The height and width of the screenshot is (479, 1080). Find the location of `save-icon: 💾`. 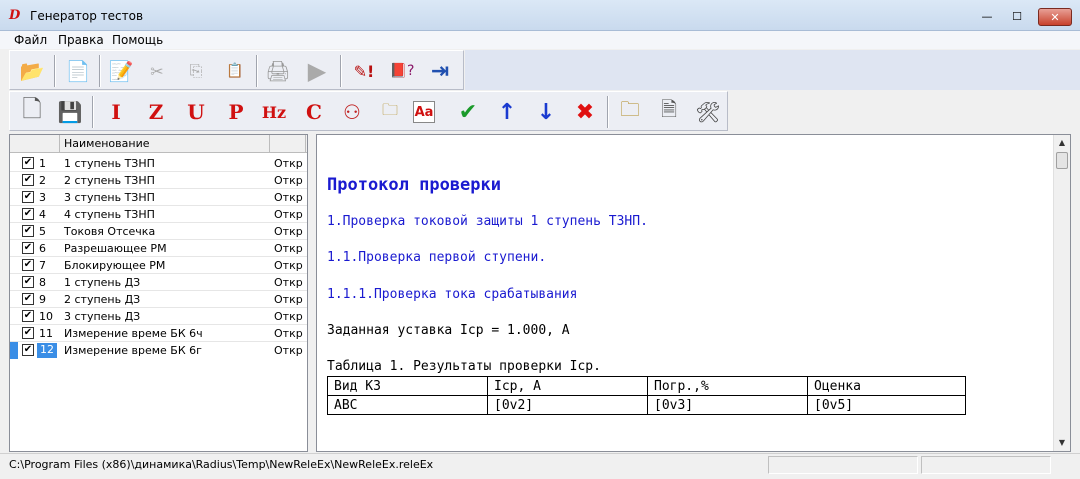

save-icon: 💾 is located at coordinates (70, 112).